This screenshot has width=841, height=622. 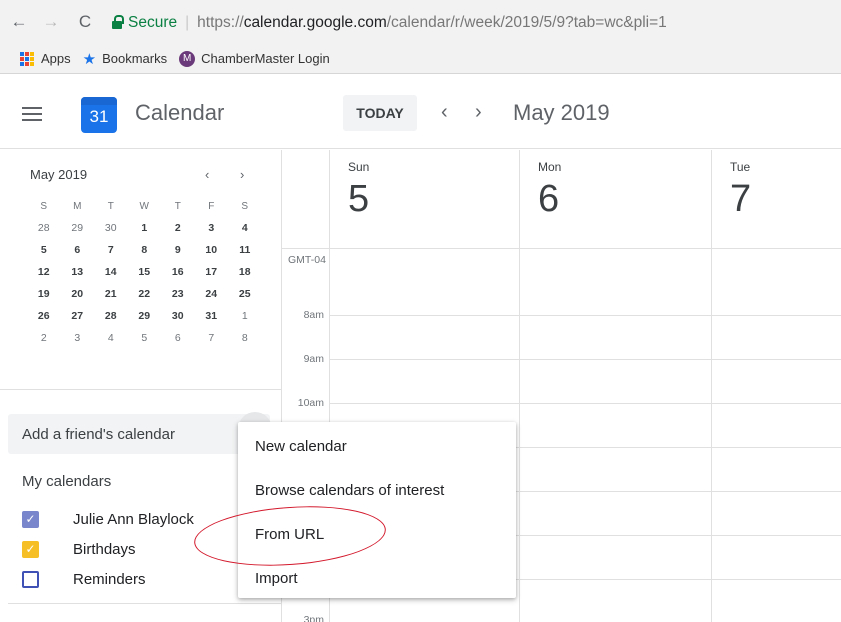 I want to click on mini-day: 10, so click(x=212, y=250).